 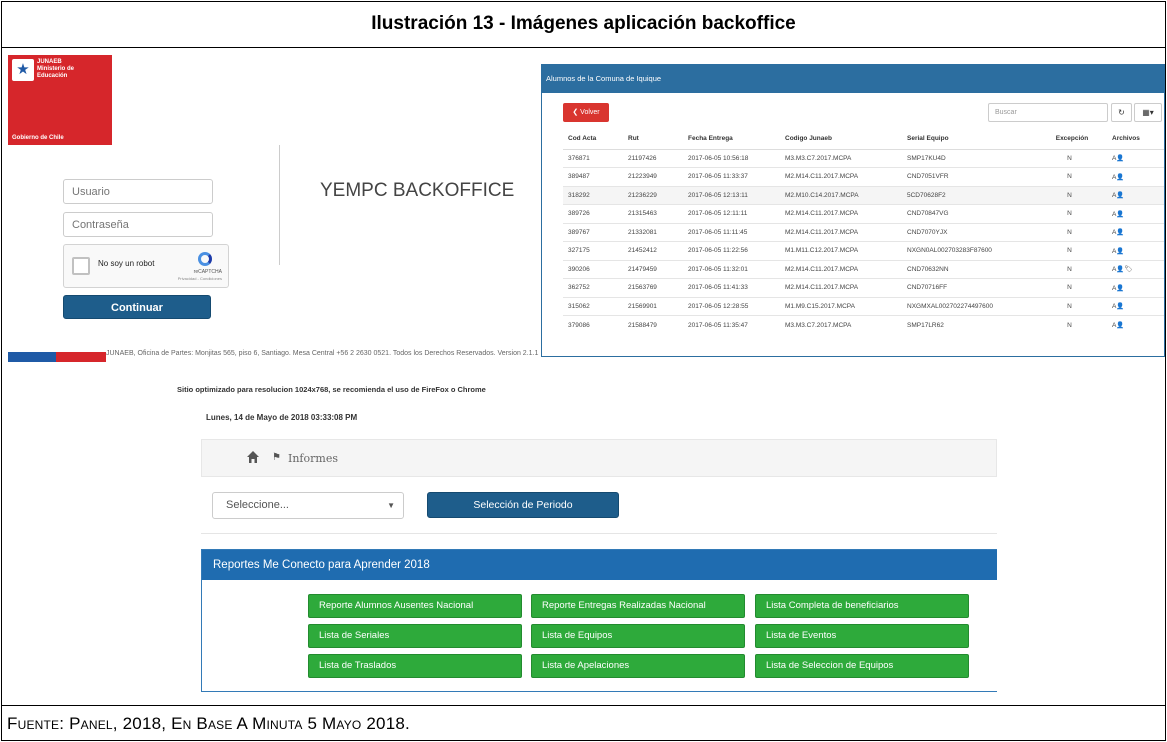 What do you see at coordinates (653, 324) in the screenshot?
I see `table-cell: 21588479` at bounding box center [653, 324].